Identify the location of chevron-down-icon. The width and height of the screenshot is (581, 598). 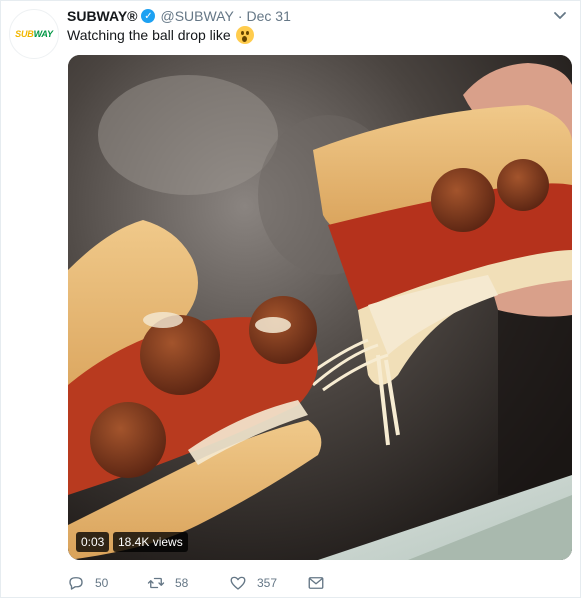
(560, 15).